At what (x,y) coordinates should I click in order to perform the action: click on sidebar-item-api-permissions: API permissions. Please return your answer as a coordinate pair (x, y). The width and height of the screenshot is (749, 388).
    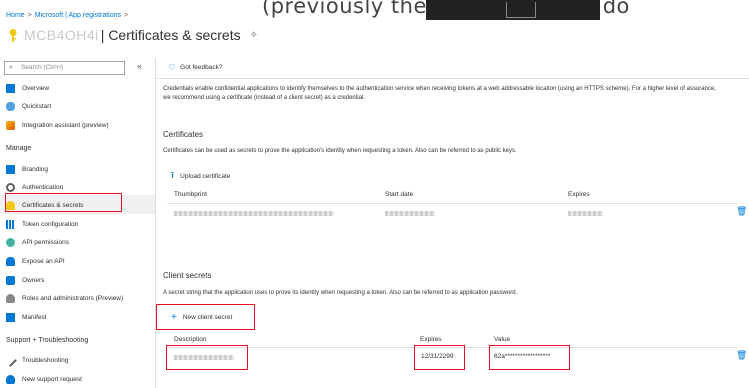
    Looking at the image, I should click on (37, 242).